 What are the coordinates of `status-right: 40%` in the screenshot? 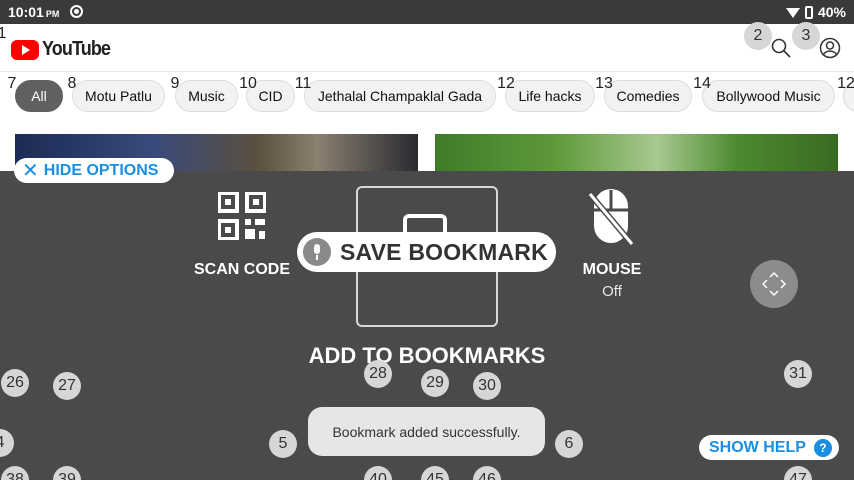 It's located at (815, 12).